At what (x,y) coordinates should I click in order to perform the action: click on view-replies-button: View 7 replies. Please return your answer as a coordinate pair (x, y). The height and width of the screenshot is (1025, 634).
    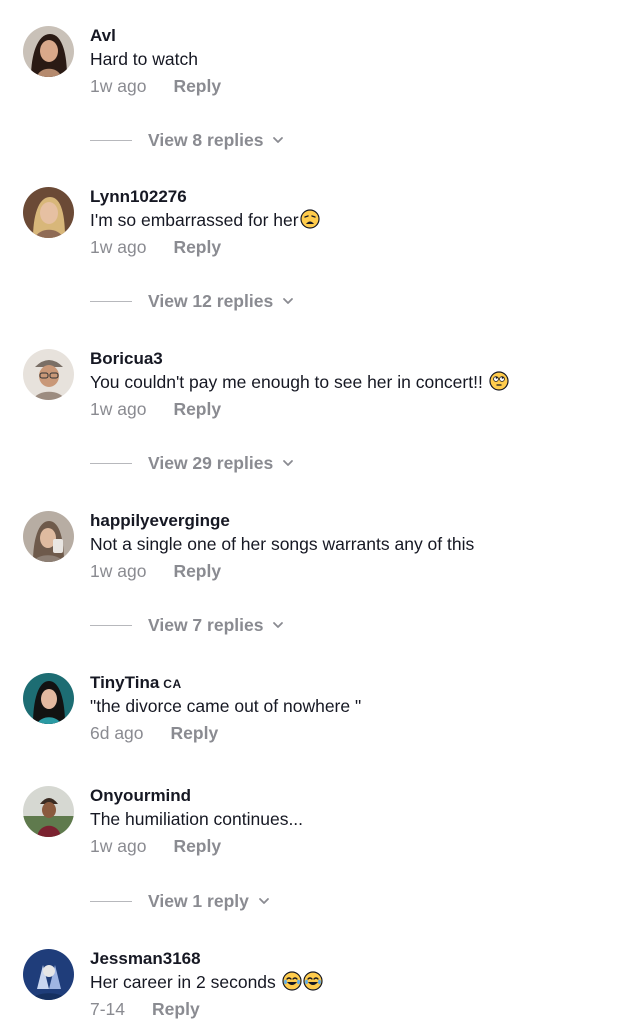
    Looking at the image, I should click on (187, 625).